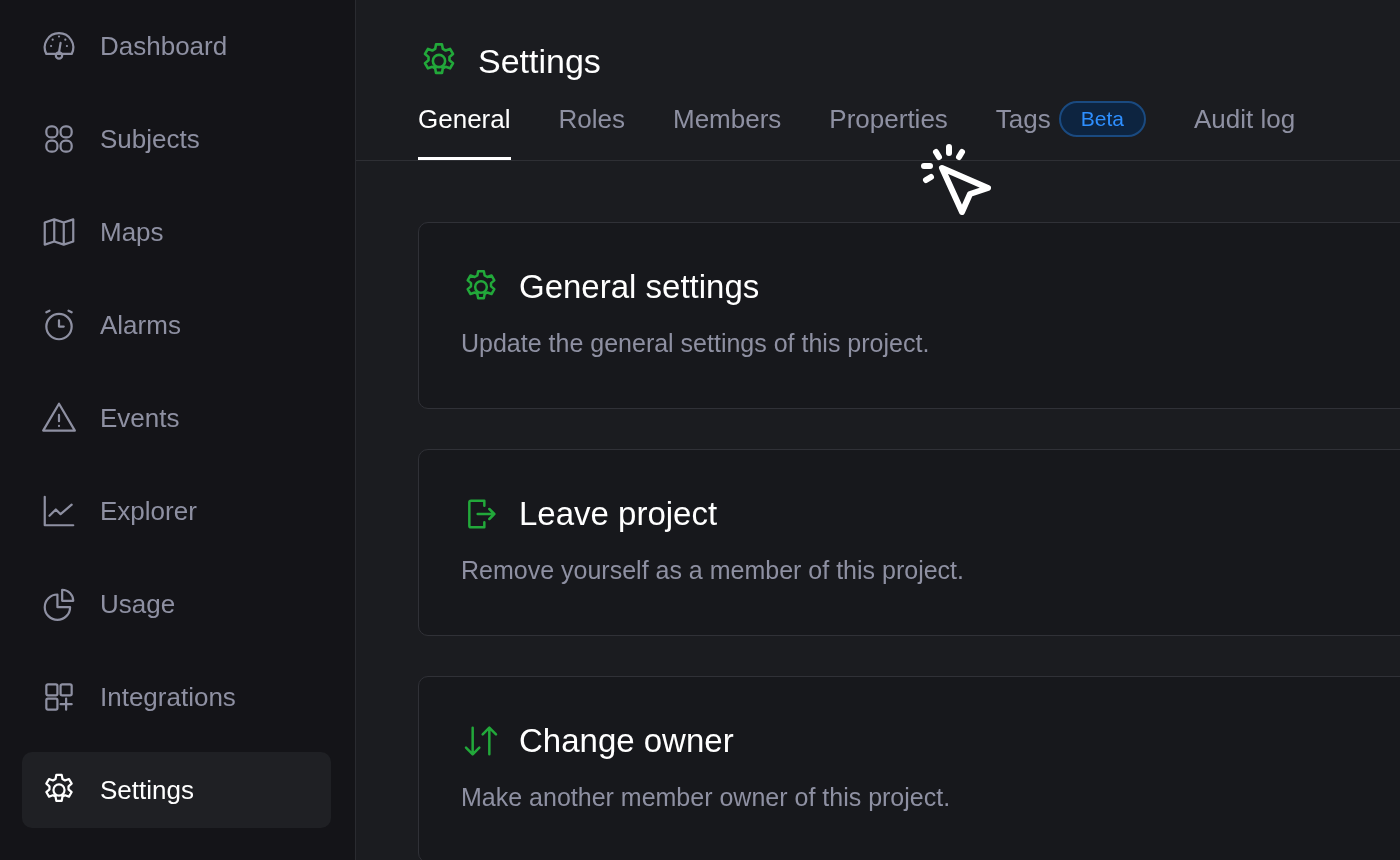  I want to click on sidebar-item: Usage, so click(176, 604).